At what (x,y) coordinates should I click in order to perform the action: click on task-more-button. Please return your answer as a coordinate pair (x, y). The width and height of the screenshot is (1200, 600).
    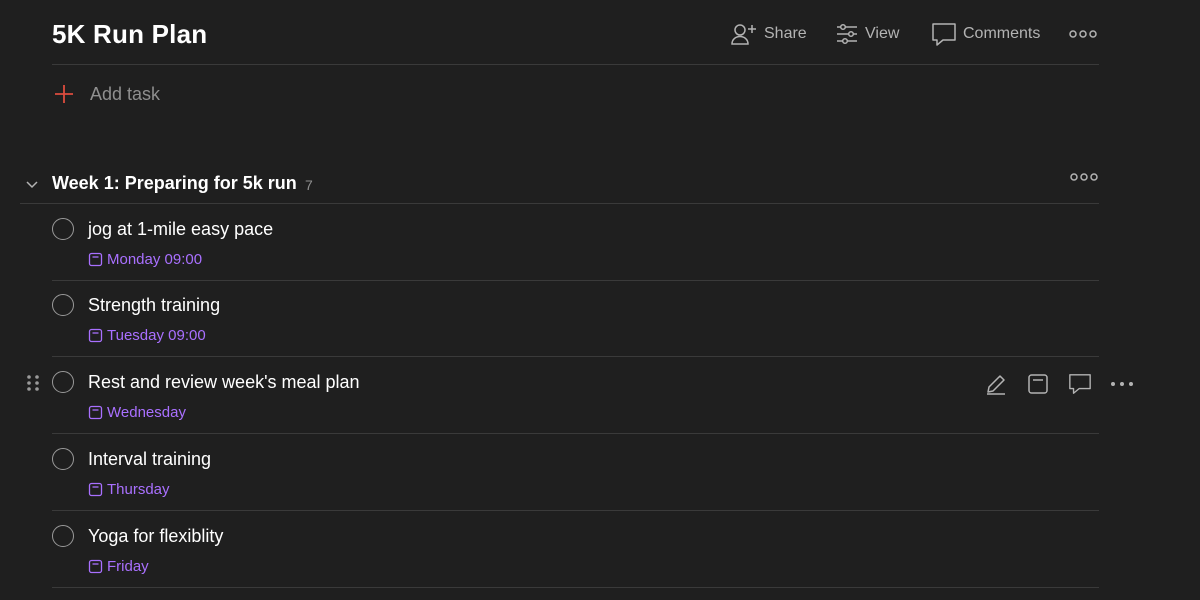
    Looking at the image, I should click on (1122, 384).